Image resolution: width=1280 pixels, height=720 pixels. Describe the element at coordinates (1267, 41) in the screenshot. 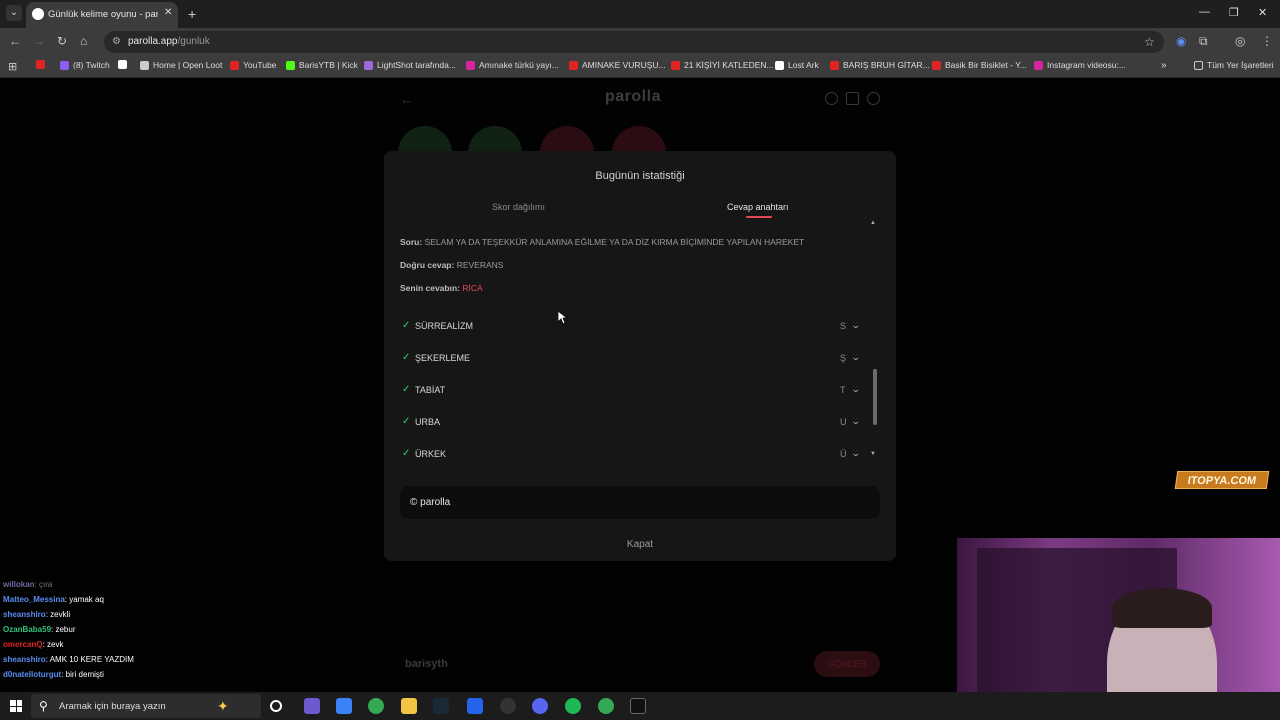

I see `menu-kebab-icon: ⋮` at that location.